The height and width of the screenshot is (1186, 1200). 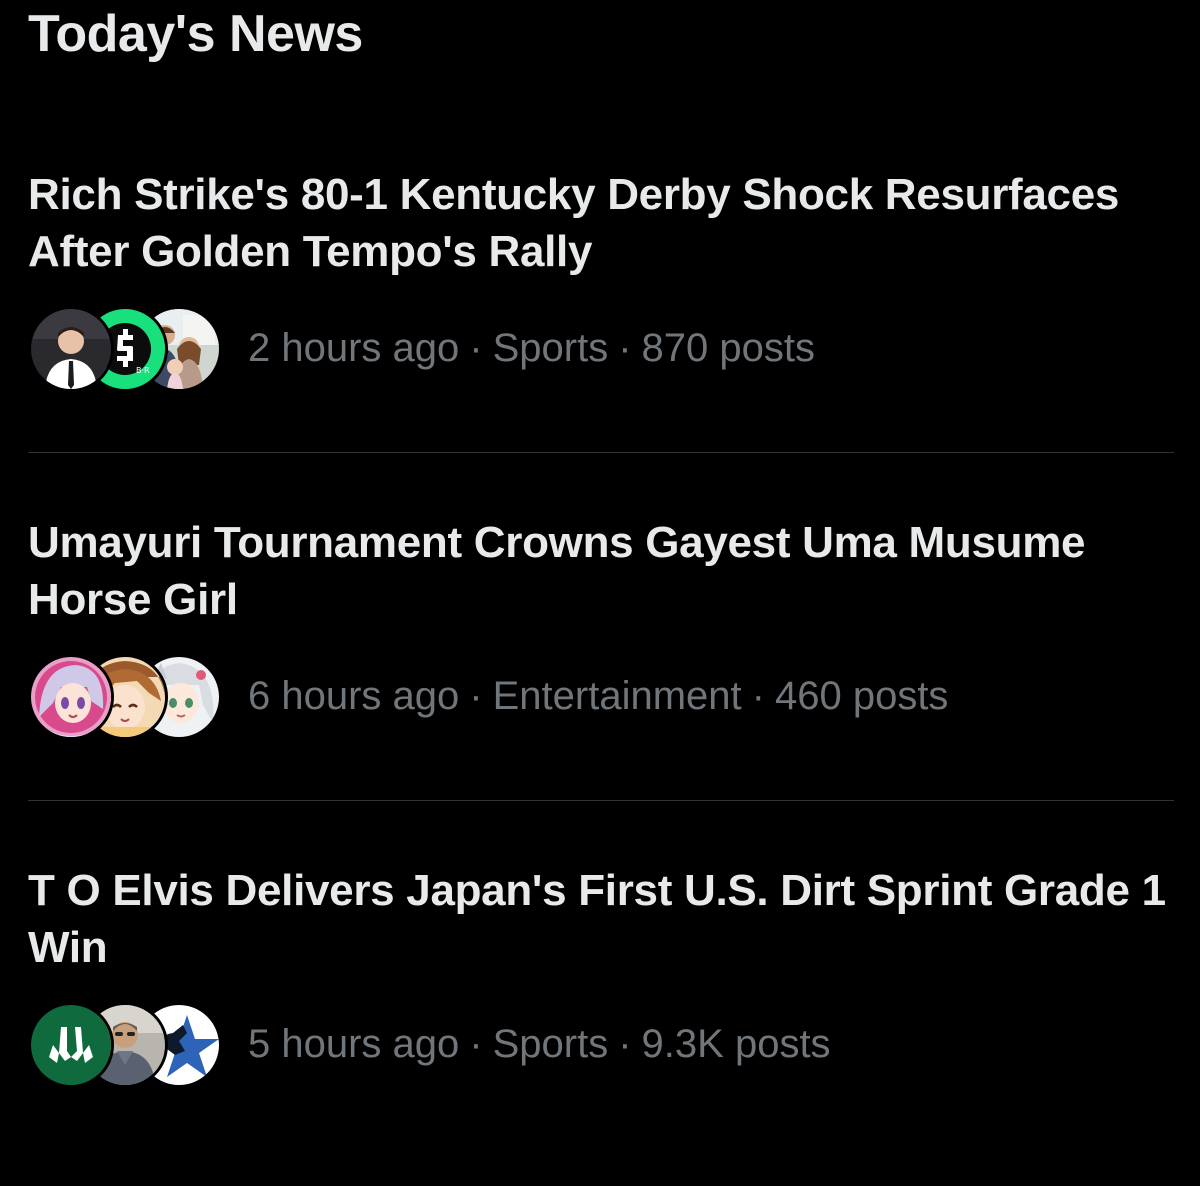 What do you see at coordinates (71, 349) in the screenshot?
I see `person-in-suit-avatar` at bounding box center [71, 349].